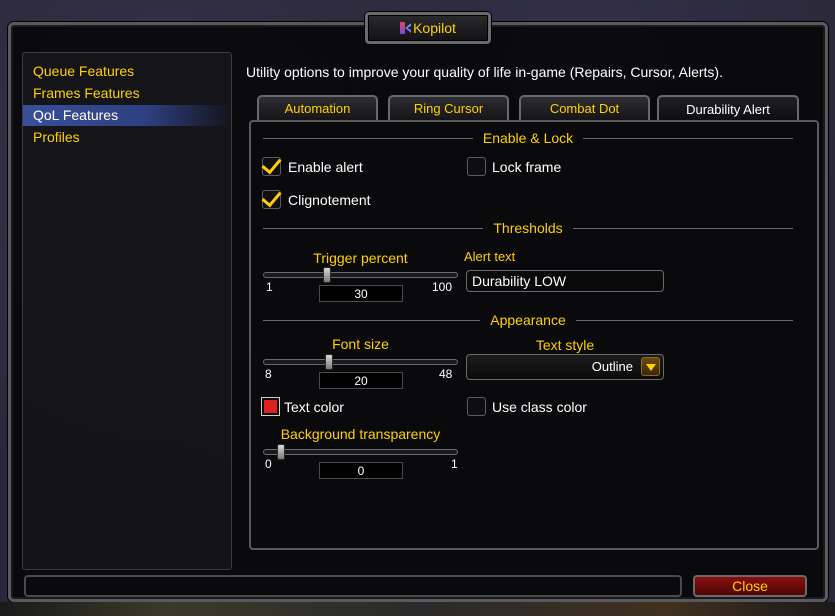  I want to click on sidebar-item-profiles: Profiles, so click(127, 137).